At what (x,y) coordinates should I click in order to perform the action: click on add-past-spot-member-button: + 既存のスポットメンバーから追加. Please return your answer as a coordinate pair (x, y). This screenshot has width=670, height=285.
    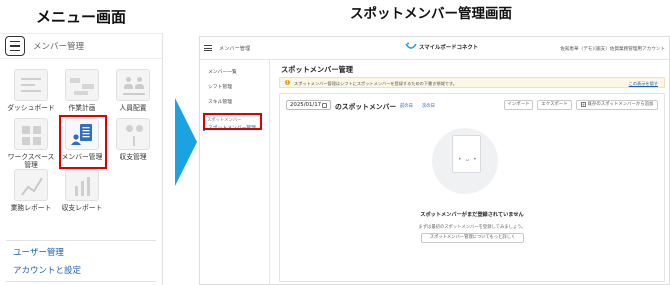
    Looking at the image, I should click on (617, 105).